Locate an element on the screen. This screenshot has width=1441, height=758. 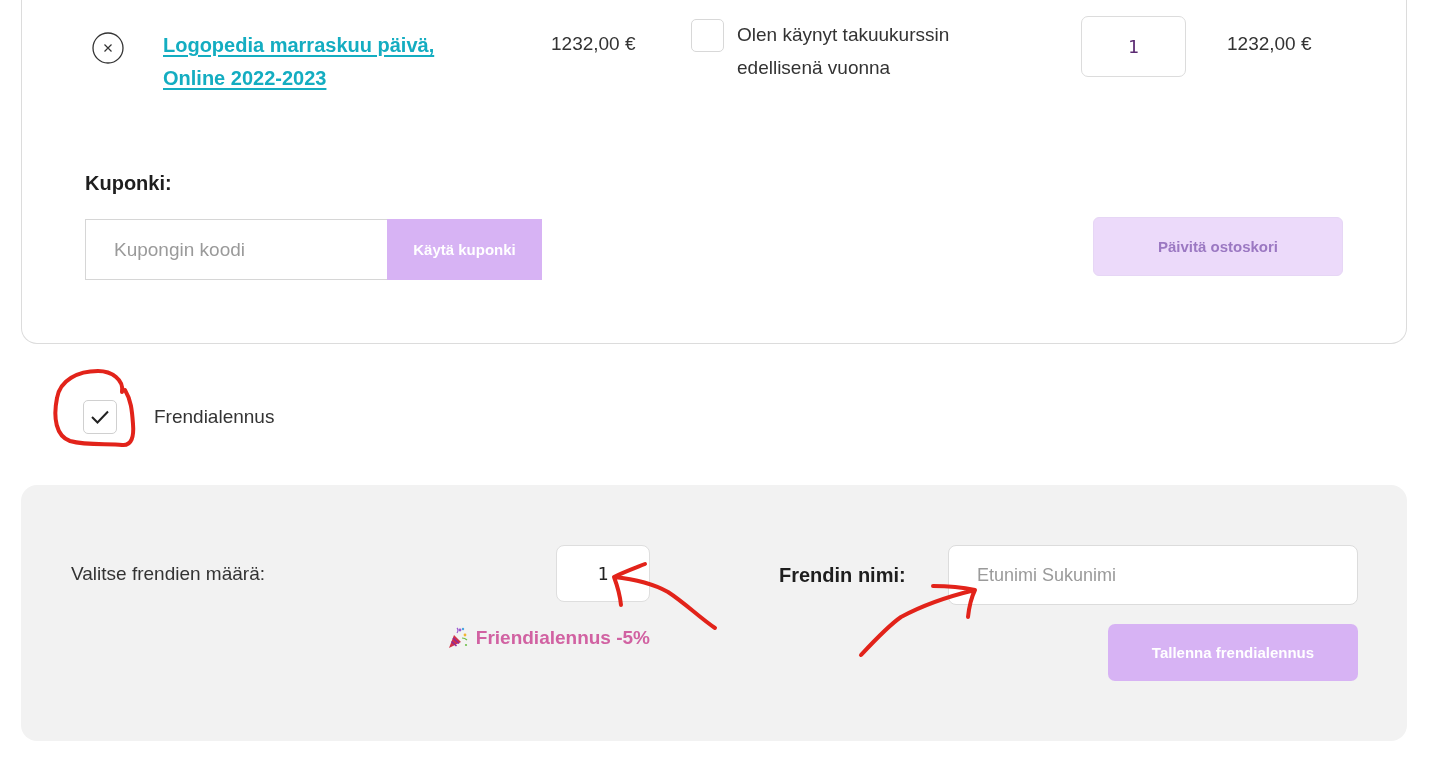
price-text: 1232,00 € is located at coordinates (593, 43).